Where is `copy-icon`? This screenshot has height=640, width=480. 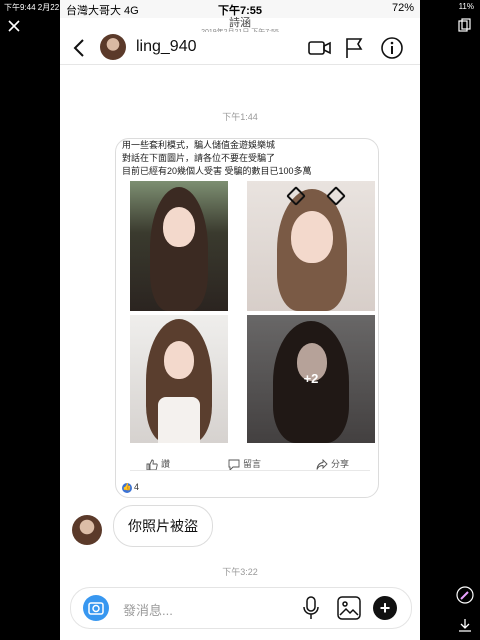 copy-icon is located at coordinates (465, 25).